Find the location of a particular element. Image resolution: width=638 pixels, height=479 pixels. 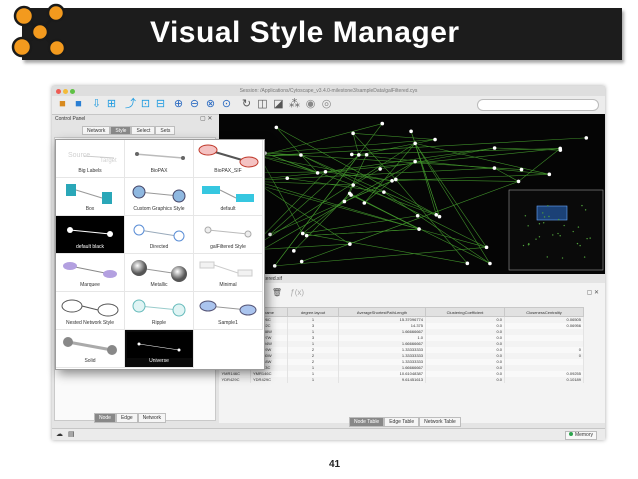

column-header-clustering: ClusteringCoefficient is located at coordinates (465, 312).